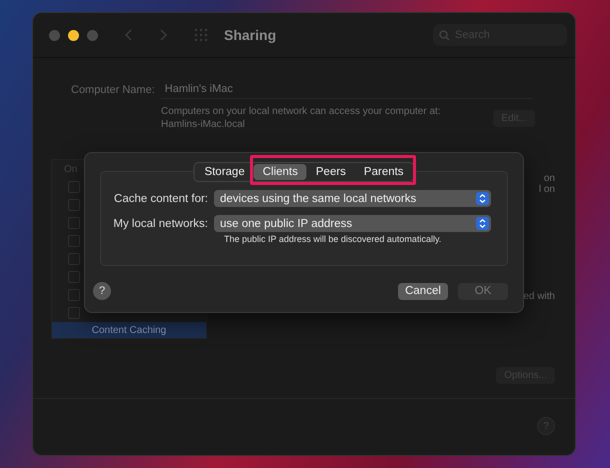 The width and height of the screenshot is (610, 468). I want to click on dialog-button: Cancel, so click(423, 291).